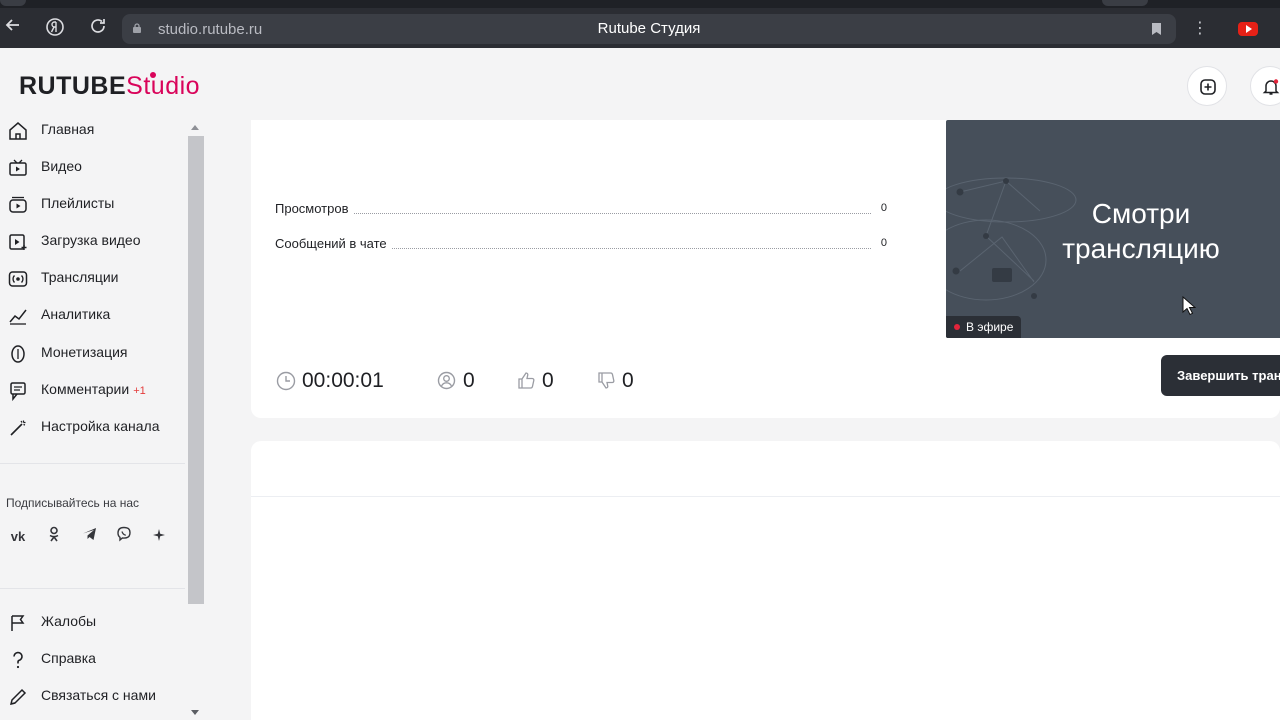  Describe the element at coordinates (1271, 87) in the screenshot. I see `bell-icon` at that location.